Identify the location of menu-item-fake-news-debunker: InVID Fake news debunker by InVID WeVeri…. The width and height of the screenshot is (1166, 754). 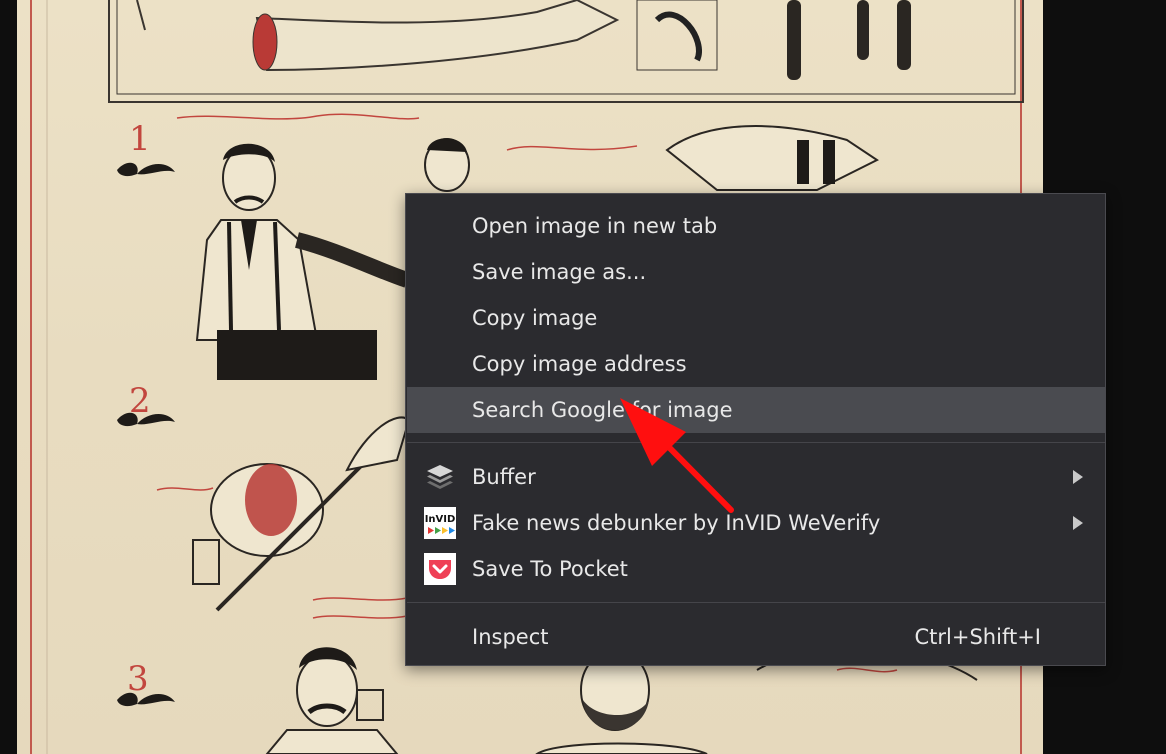
(756, 523).